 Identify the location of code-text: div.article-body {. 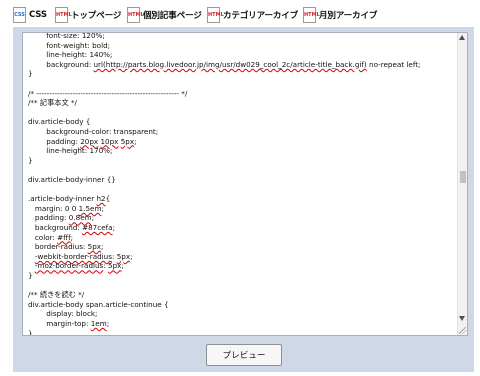
(59, 122).